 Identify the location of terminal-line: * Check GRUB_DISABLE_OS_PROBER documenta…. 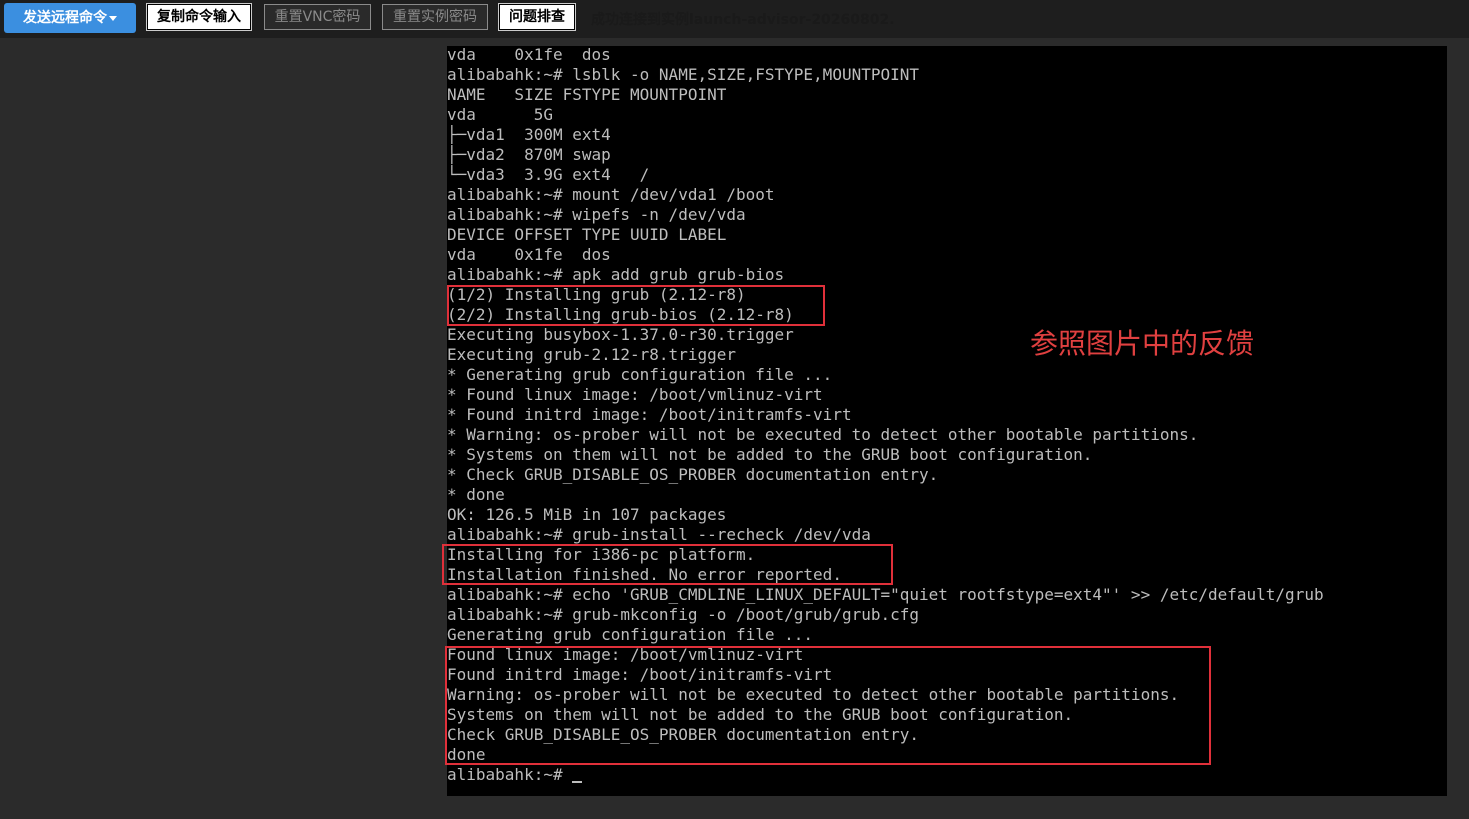
(693, 474).